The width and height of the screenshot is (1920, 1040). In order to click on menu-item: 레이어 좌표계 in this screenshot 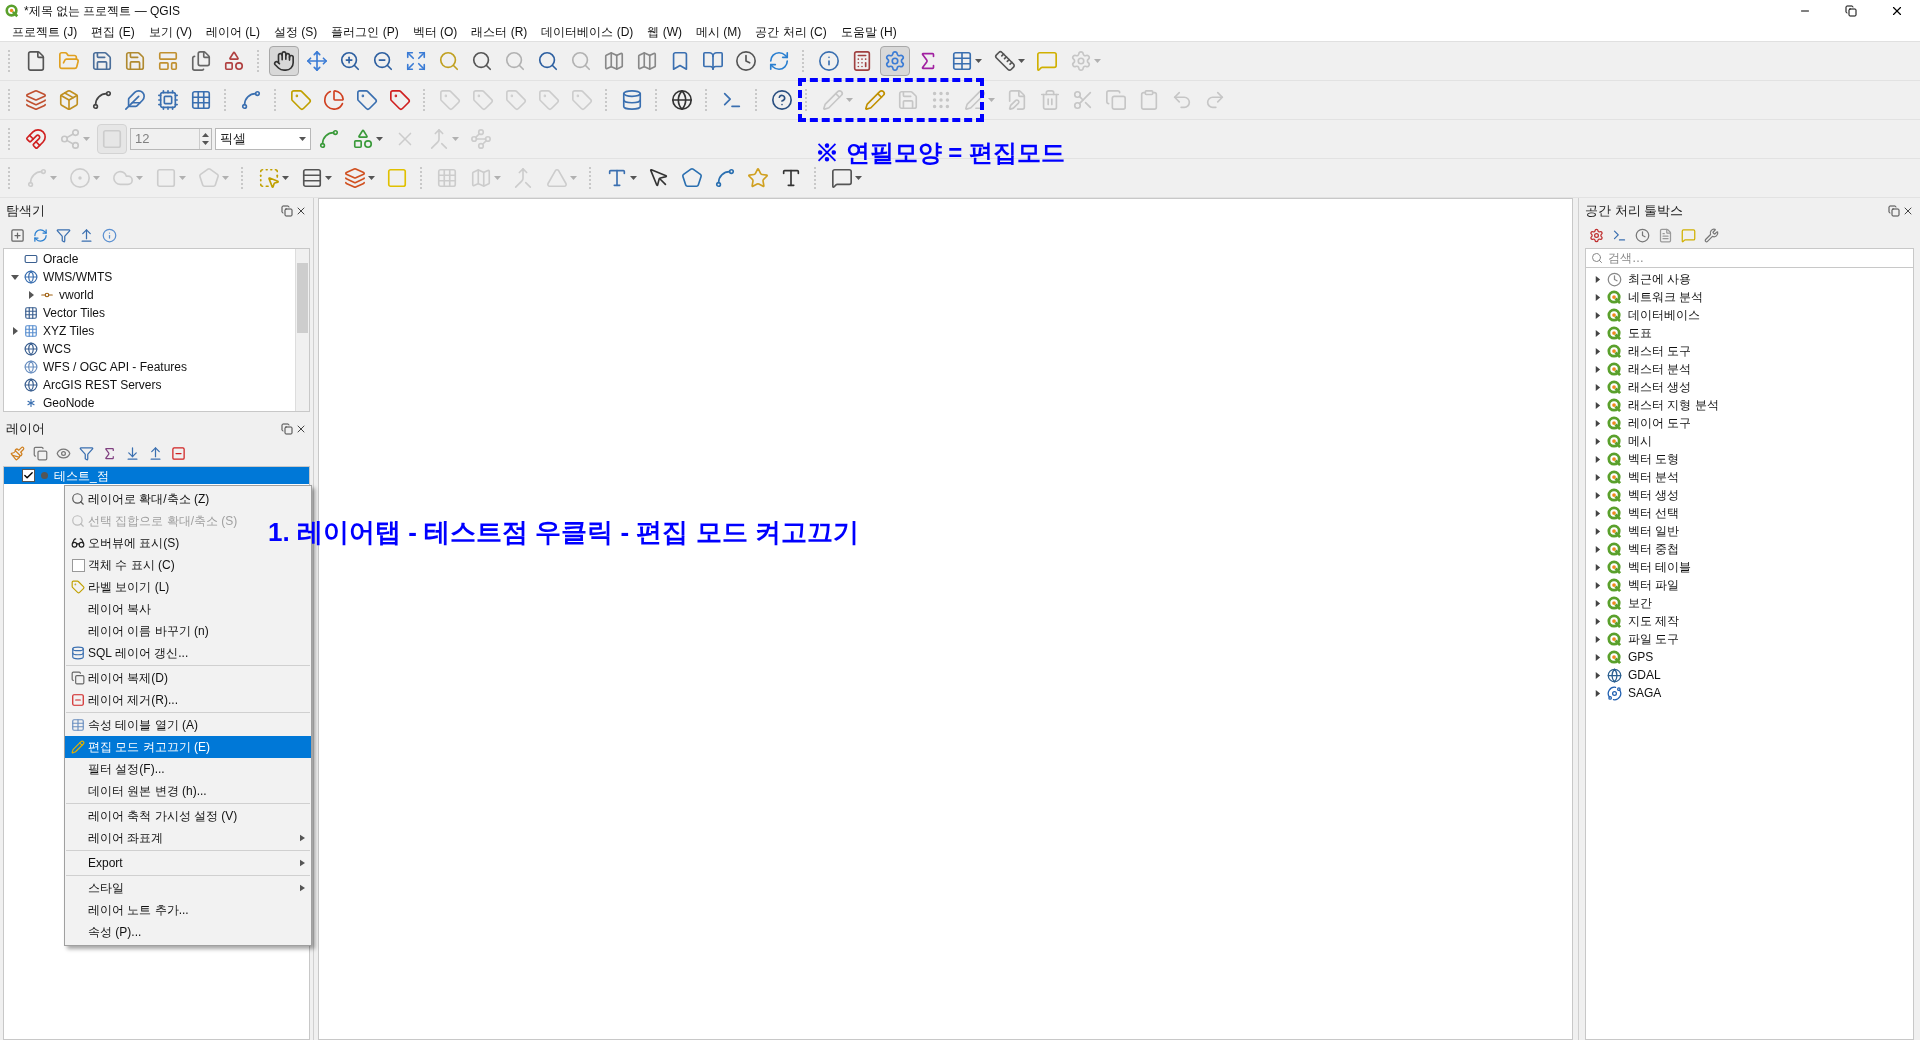, I will do `click(188, 838)`.